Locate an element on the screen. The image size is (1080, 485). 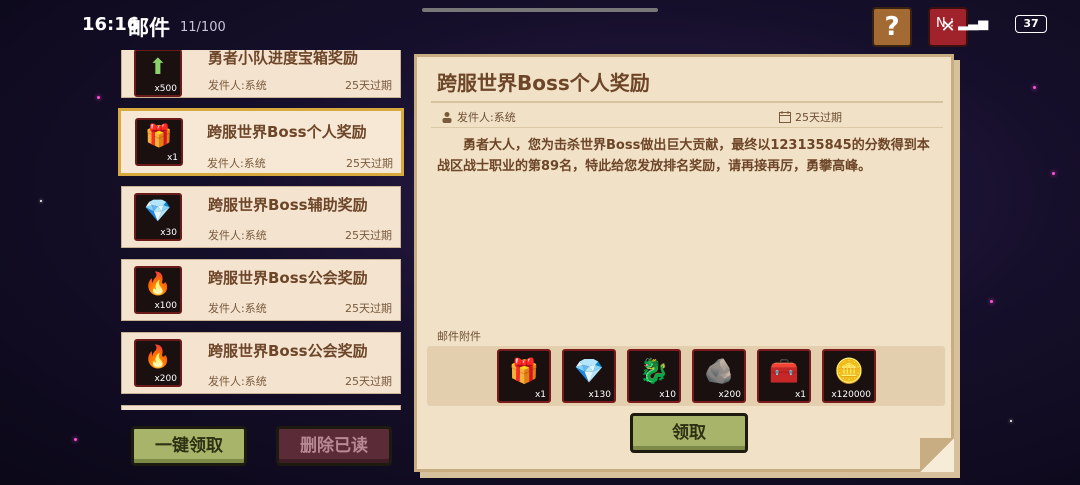
mail-item-title: 跨服世界Boss辅助奖励 is located at coordinates (288, 205).